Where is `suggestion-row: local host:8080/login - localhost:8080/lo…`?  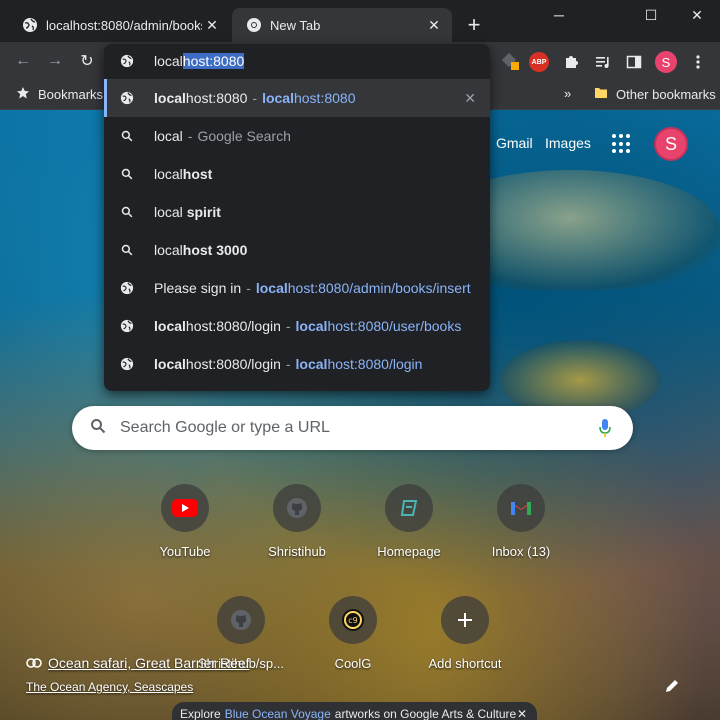 suggestion-row: local host:8080/login - localhost:8080/lo… is located at coordinates (297, 364).